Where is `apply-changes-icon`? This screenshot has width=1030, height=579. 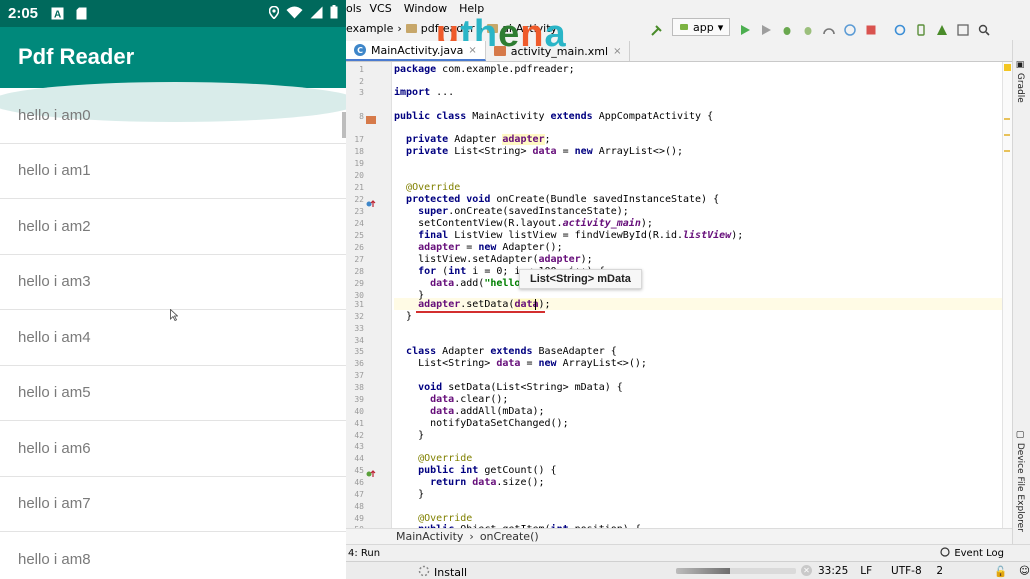
apply-changes-icon is located at coordinates (766, 28).